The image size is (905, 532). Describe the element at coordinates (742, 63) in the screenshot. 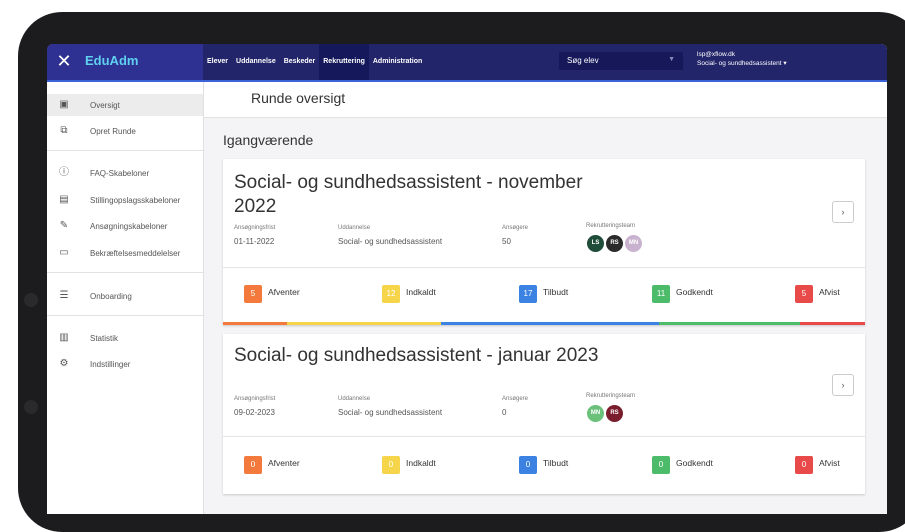

I see `user-role: Social- og sundhedsassistent ▾` at that location.